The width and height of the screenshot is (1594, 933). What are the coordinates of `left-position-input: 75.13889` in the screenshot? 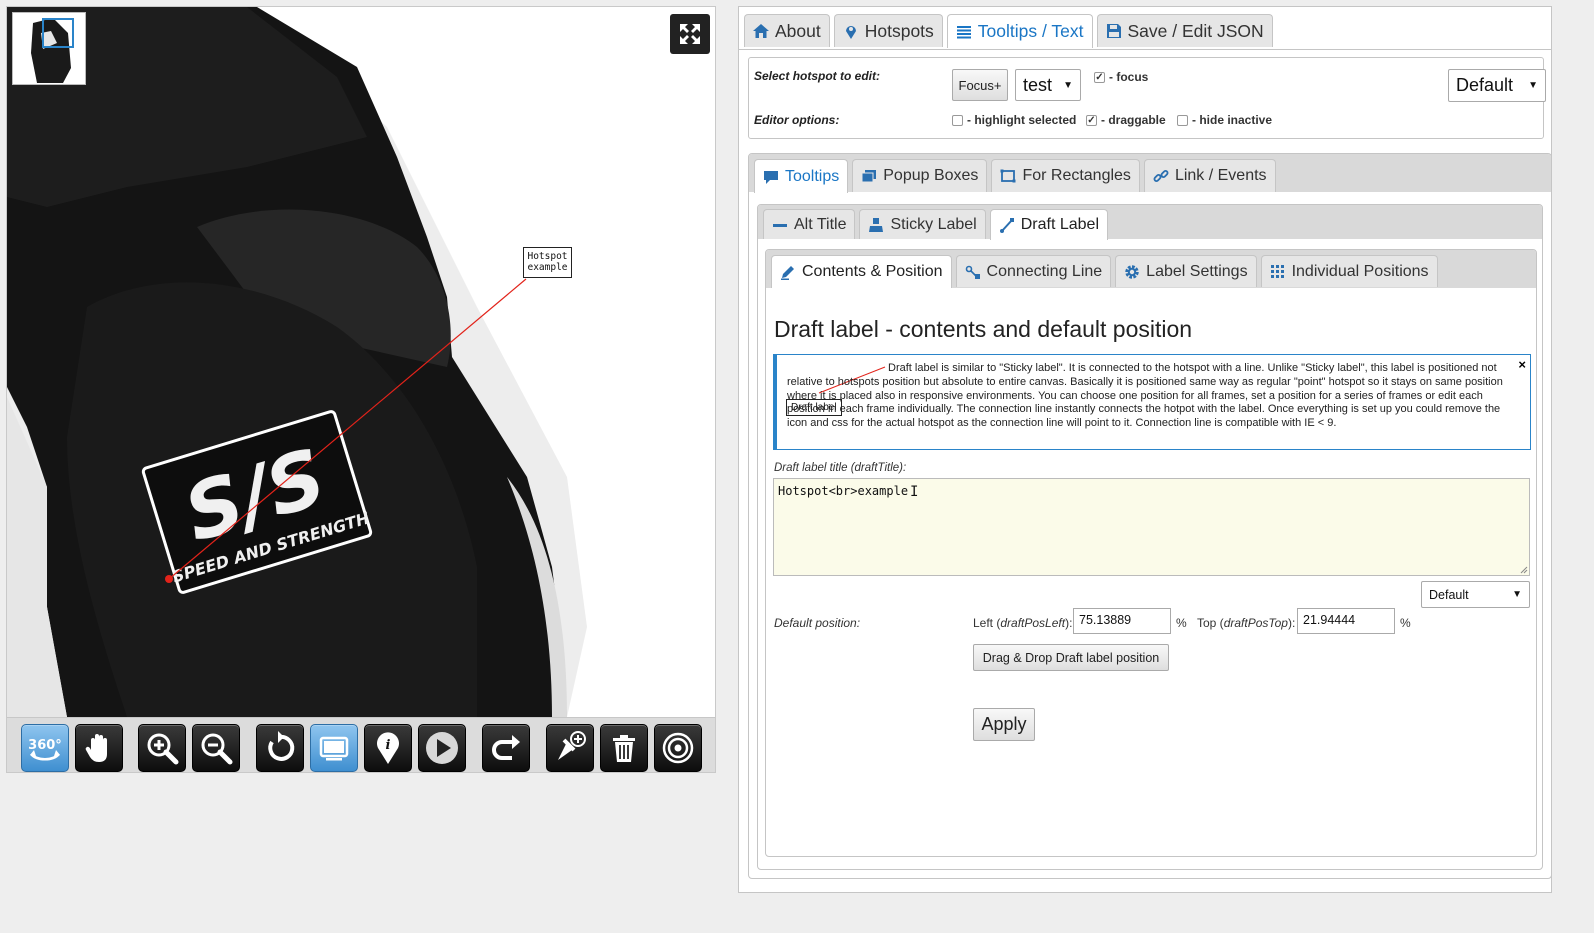 It's located at (1122, 621).